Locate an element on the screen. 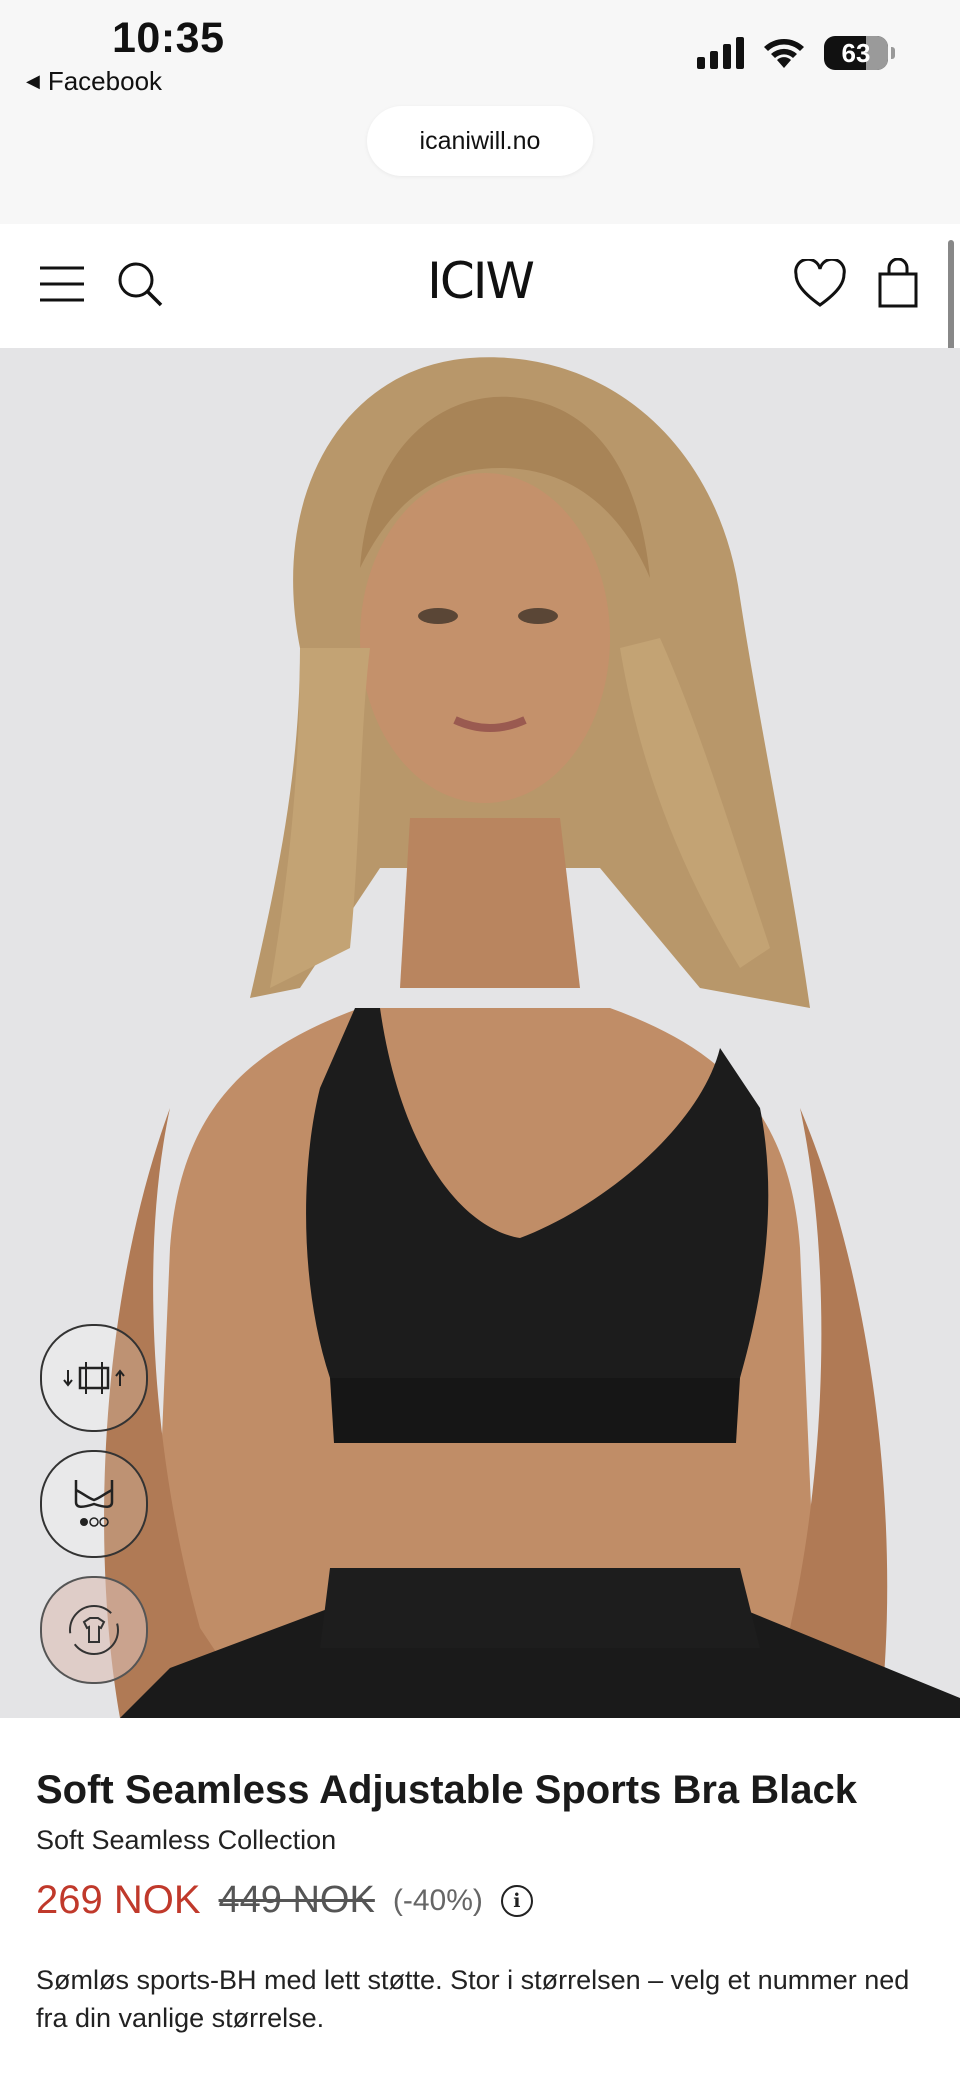 The height and width of the screenshot is (2077, 960). status-icons: 63 is located at coordinates (796, 53).